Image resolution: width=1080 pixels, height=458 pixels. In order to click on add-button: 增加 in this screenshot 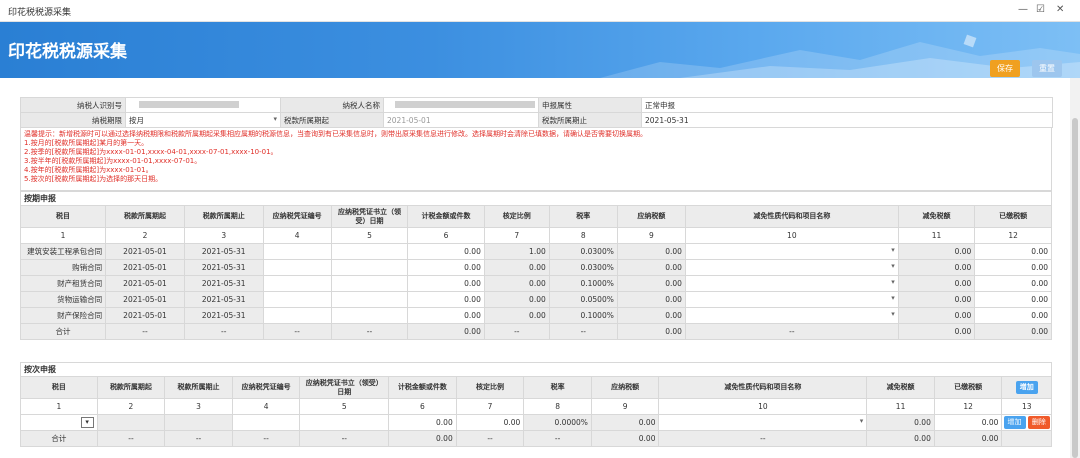, I will do `click(1026, 387)`.